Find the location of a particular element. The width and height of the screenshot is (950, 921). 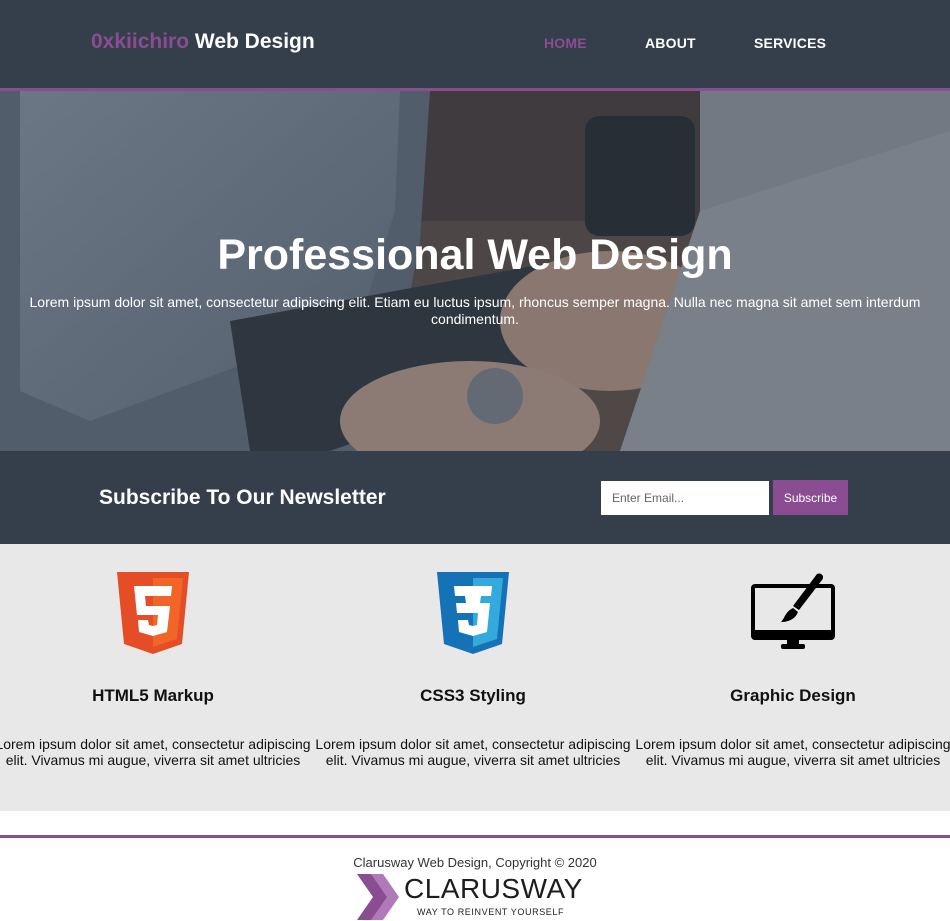

brand-highlight: 0xkiichiro is located at coordinates (140, 41).